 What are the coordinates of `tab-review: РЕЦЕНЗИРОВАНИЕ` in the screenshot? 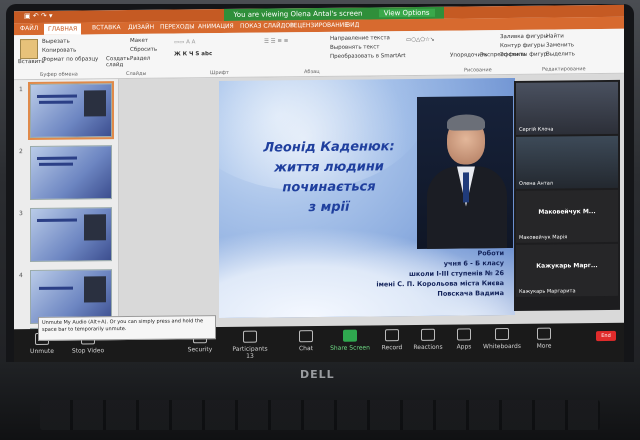 It's located at (319, 26).